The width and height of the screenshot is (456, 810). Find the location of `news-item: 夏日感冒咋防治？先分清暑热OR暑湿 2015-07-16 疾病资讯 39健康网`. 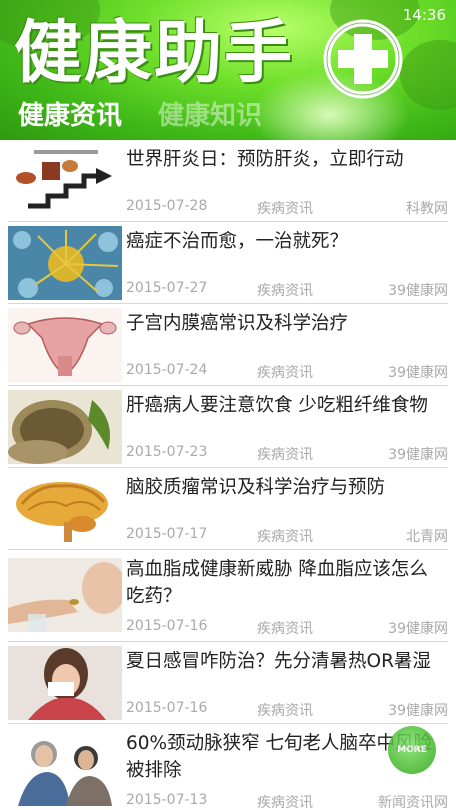

news-item: 夏日感冒咋防治？先分清暑热OR暑湿 2015-07-16 疾病资讯 39健康网 is located at coordinates (228, 683).